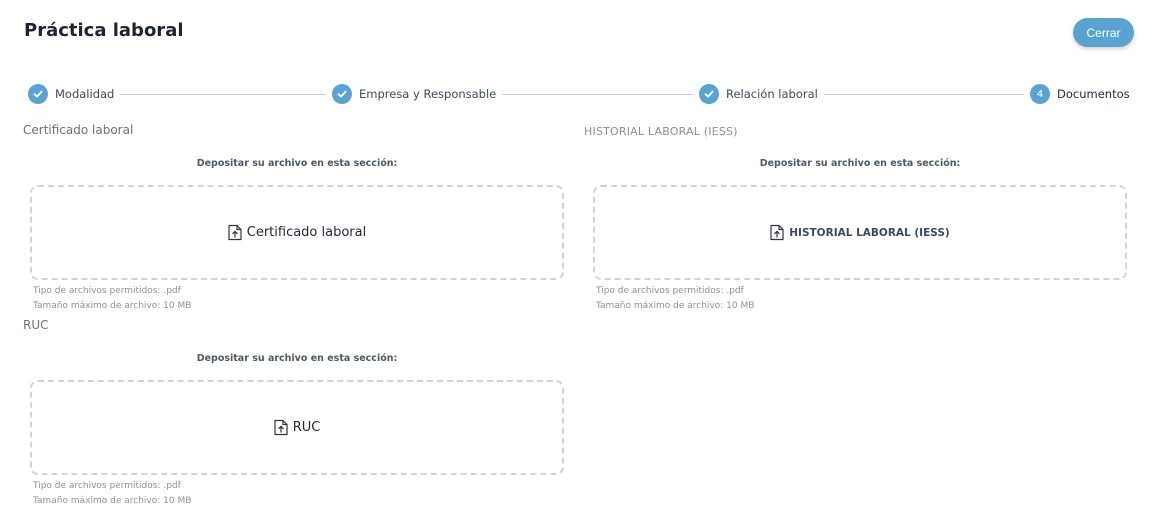  I want to click on step-number: 4, so click(1040, 94).